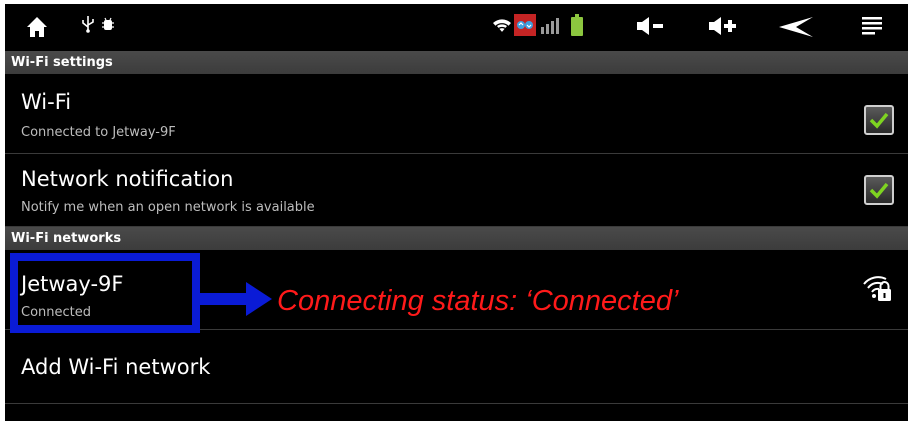 The height and width of the screenshot is (421, 911). What do you see at coordinates (98, 132) in the screenshot?
I see `wifi-status-text: Connected to Jetway-9F` at bounding box center [98, 132].